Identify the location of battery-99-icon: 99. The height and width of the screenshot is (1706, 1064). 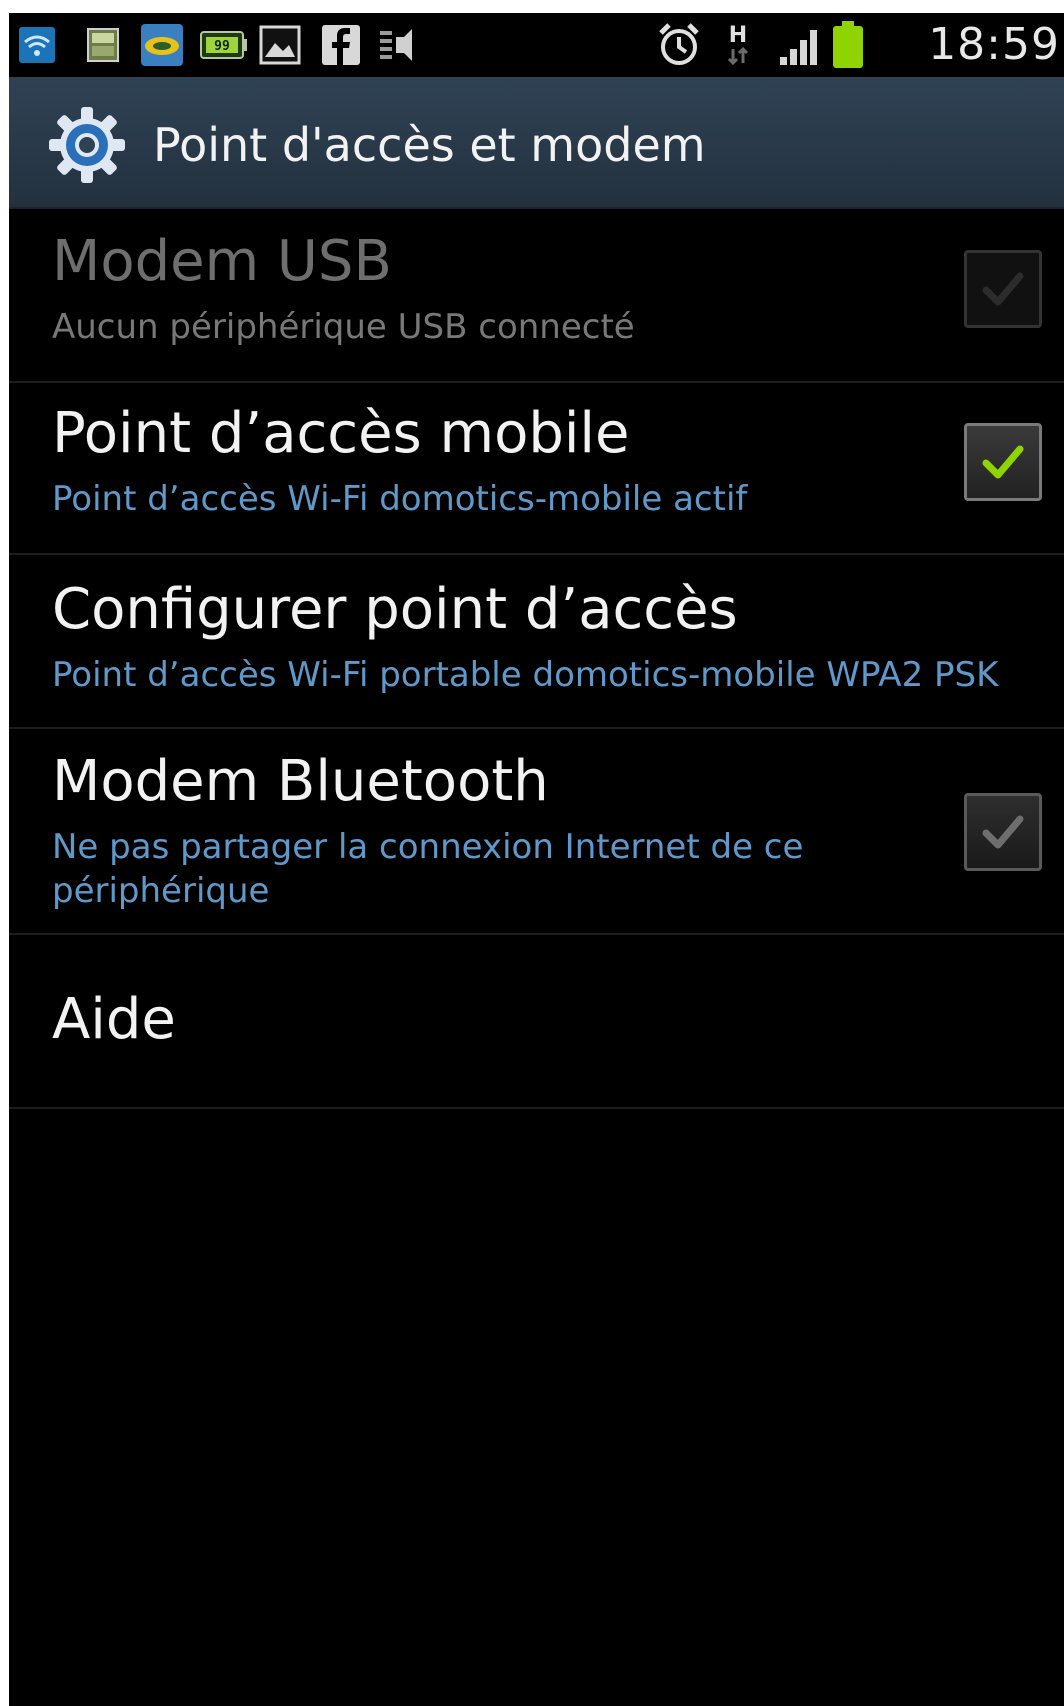
(224, 45).